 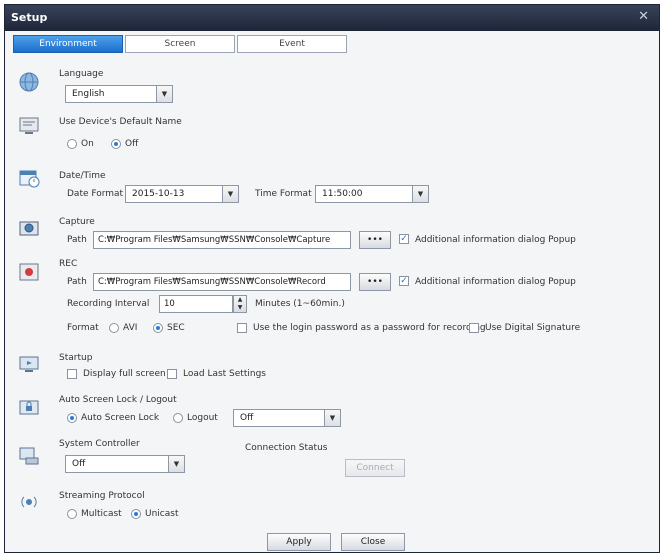 What do you see at coordinates (120, 122) in the screenshot?
I see `default-name-title: Use Device's Default Name` at bounding box center [120, 122].